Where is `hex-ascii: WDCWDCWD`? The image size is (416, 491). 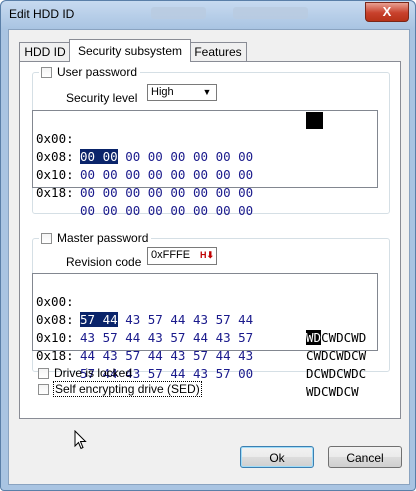 hex-ascii: WDCWDCWD is located at coordinates (336, 337).